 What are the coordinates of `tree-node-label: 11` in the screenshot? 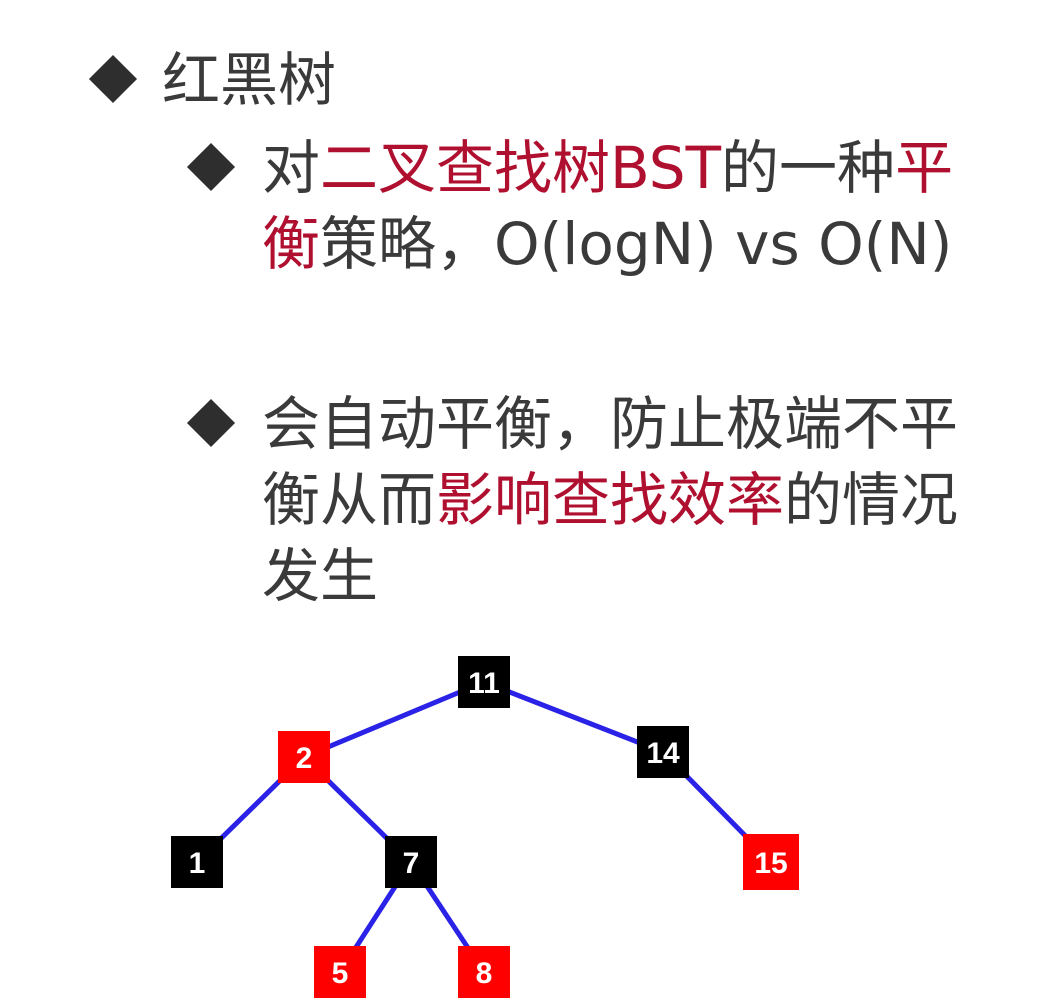 It's located at (484, 683).